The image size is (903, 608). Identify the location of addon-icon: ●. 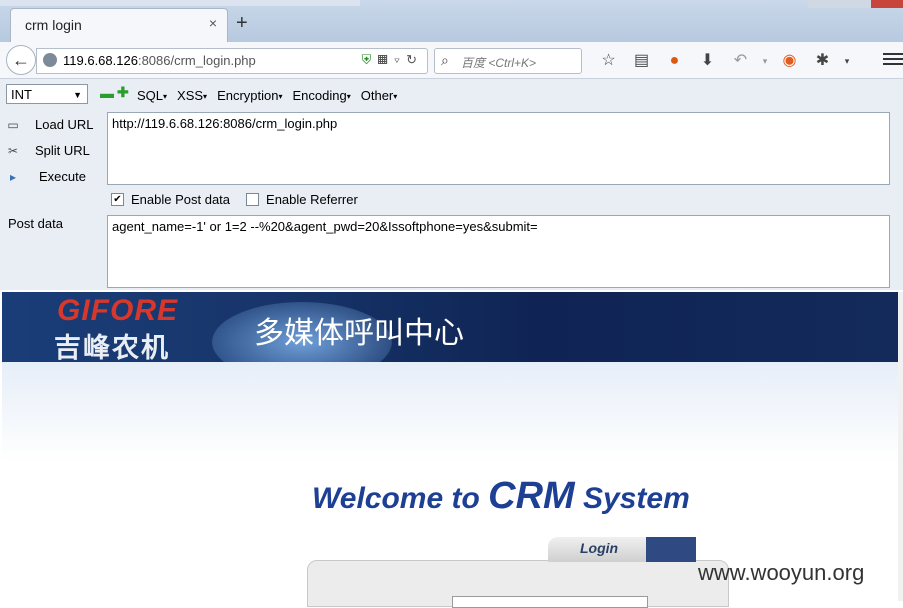
(674, 61).